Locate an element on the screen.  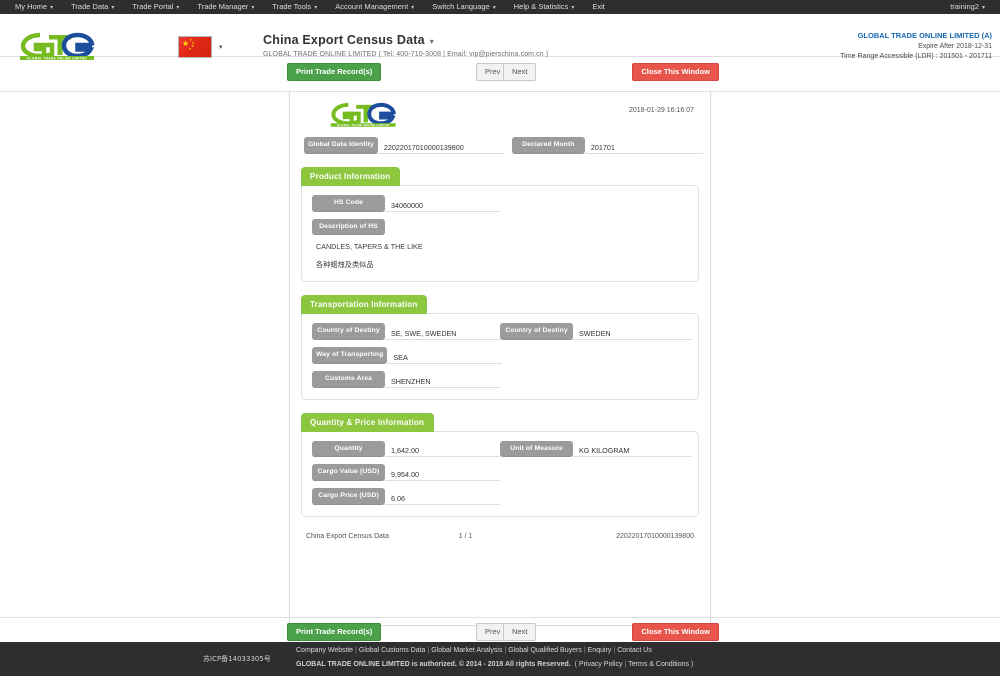
nav-item-trade-data: Trade Data ▾ is located at coordinates (92, 7).